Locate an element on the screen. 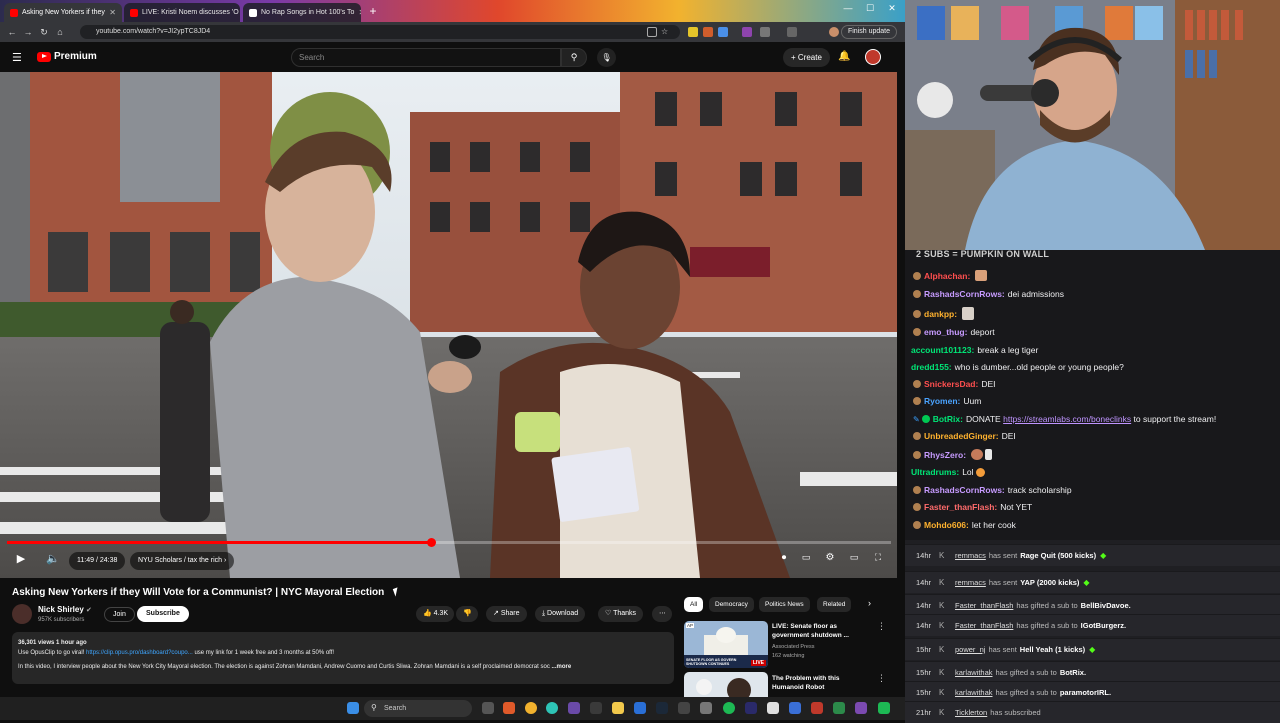  chip-democracy: Democracy is located at coordinates (731, 604).